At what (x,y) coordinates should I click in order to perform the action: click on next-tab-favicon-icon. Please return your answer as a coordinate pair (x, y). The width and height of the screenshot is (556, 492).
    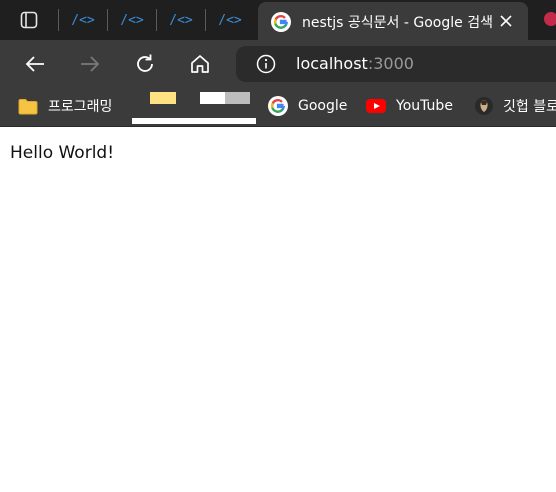
    Looking at the image, I should click on (550, 19).